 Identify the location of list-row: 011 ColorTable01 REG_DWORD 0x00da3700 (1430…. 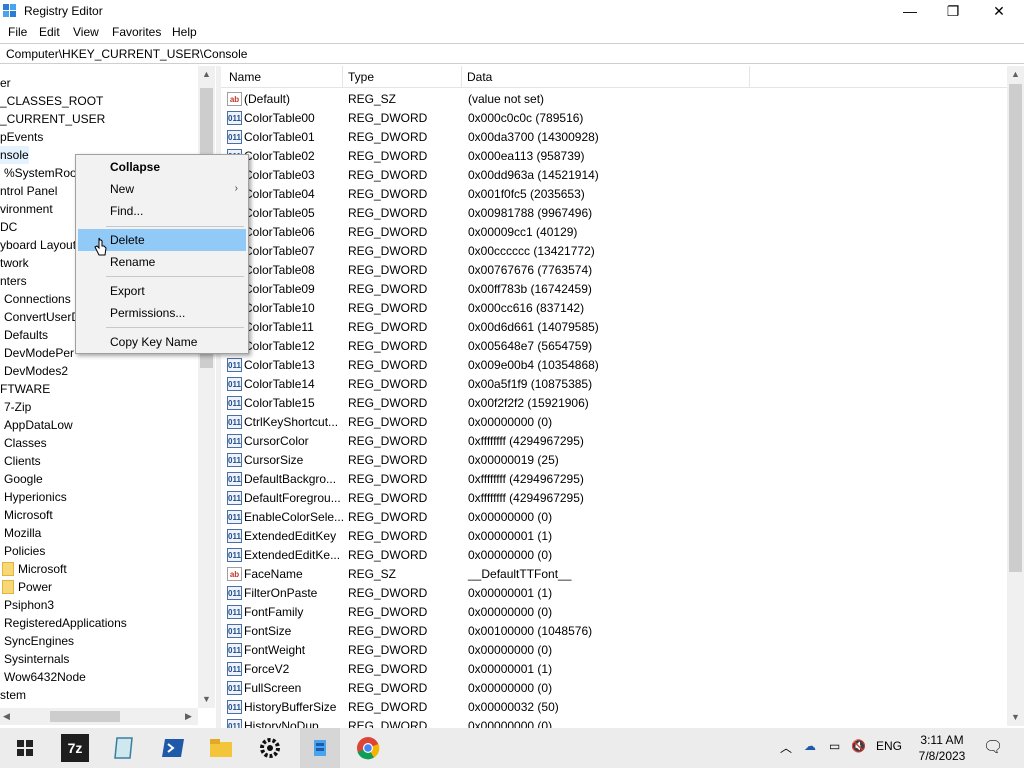
(616, 137).